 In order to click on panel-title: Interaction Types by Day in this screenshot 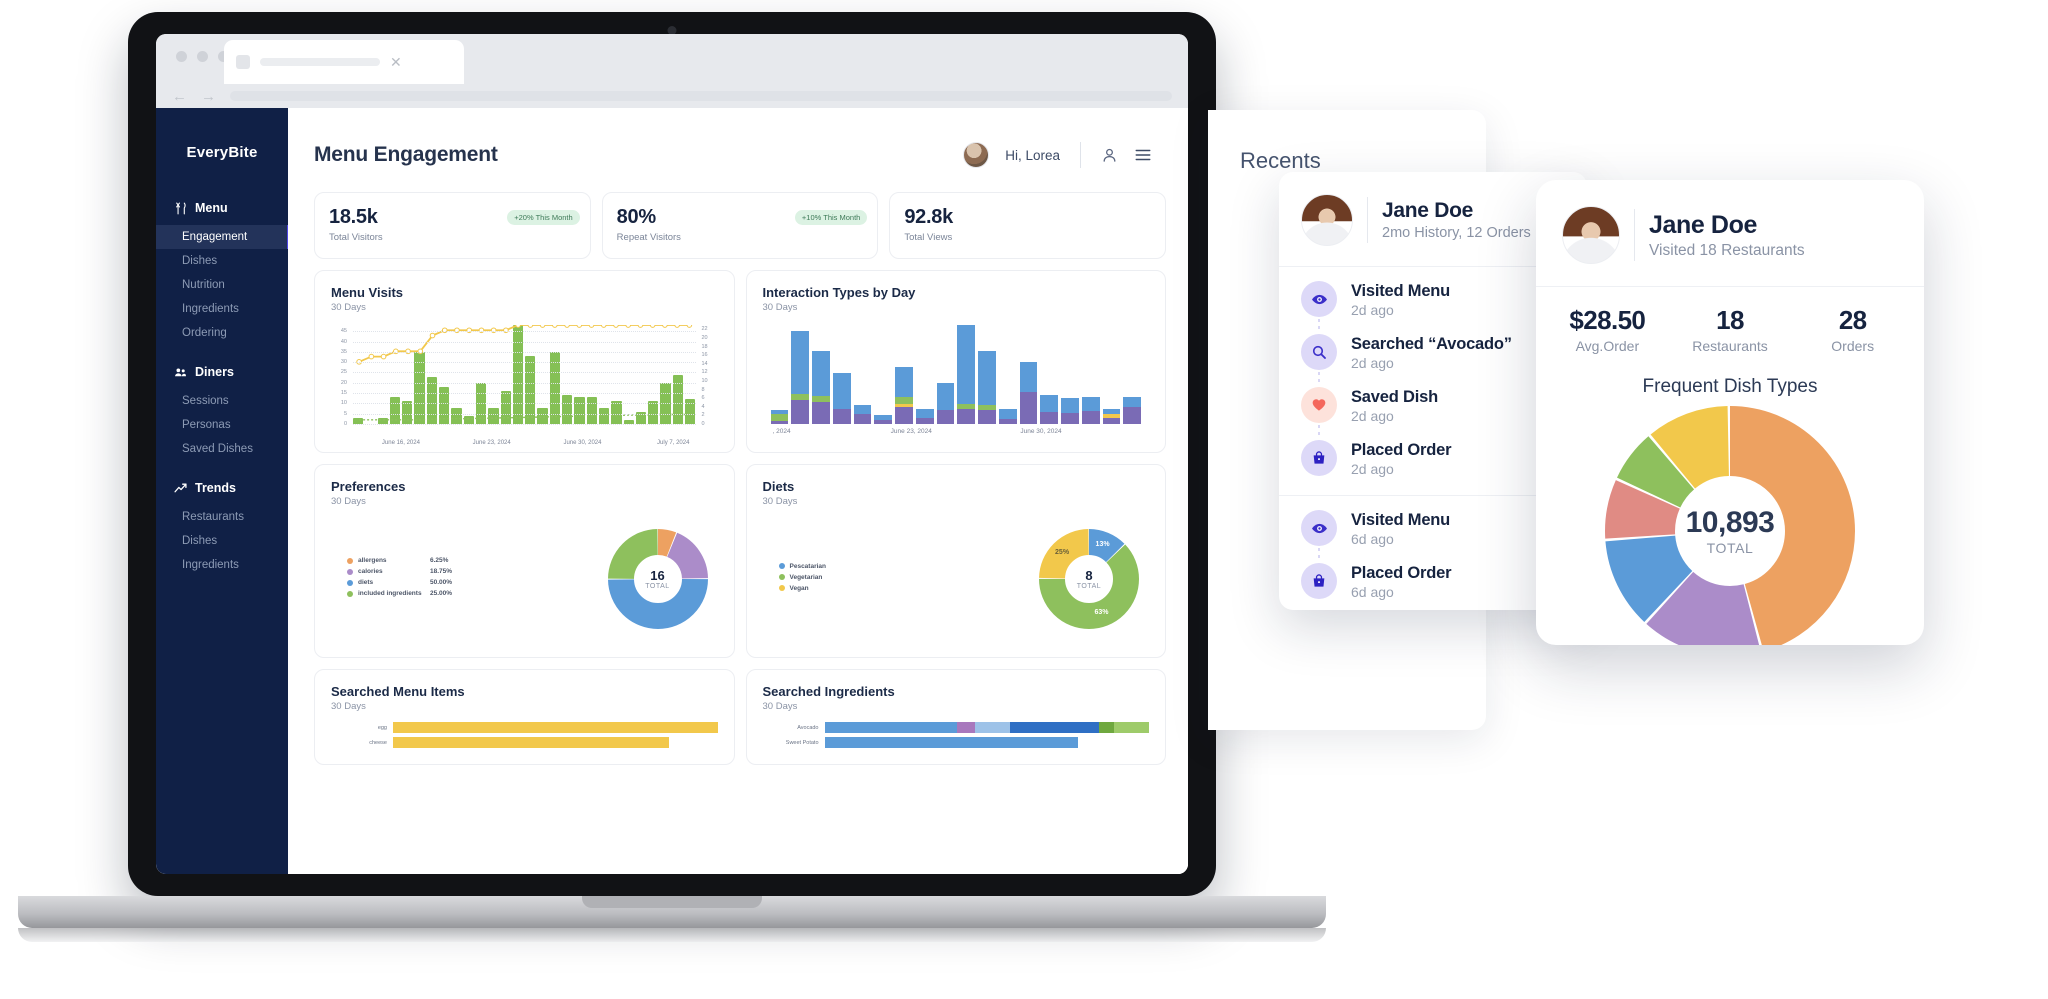, I will do `click(839, 292)`.